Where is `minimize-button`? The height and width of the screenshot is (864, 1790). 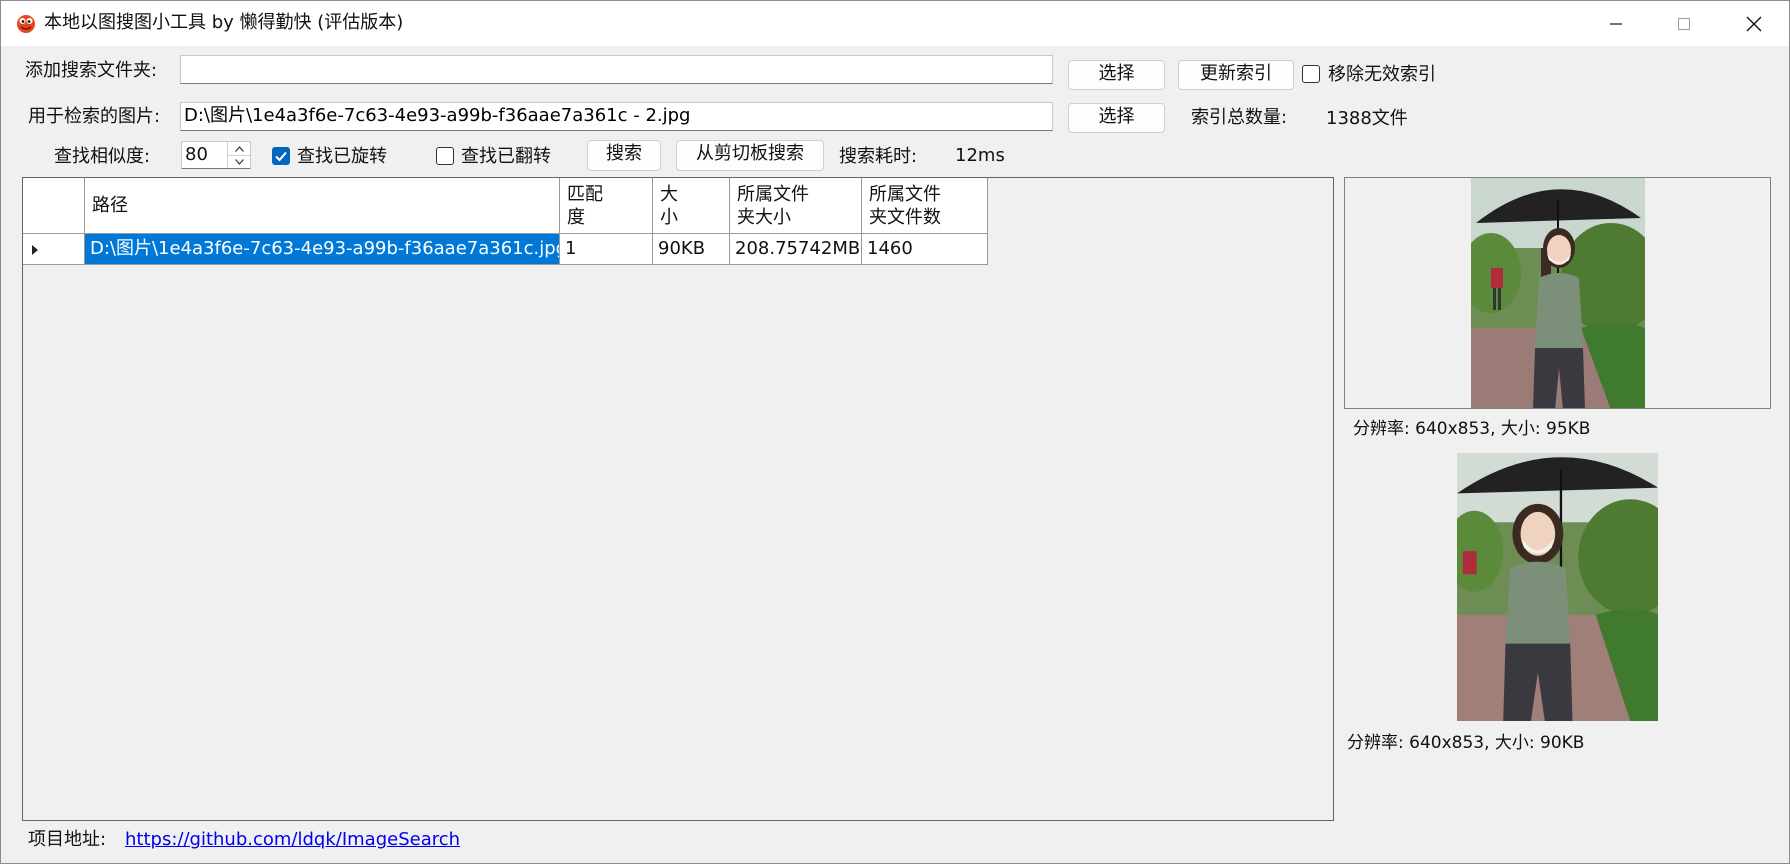
minimize-button is located at coordinates (1616, 23).